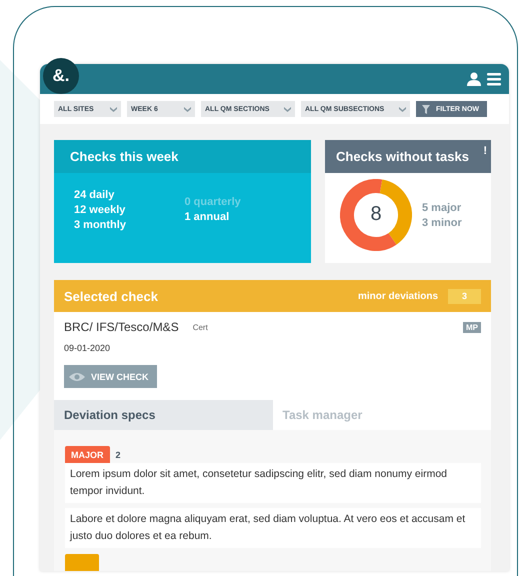 Image resolution: width=521 pixels, height=576 pixels. What do you see at coordinates (100, 225) in the screenshot?
I see `check-count: 3 monthly` at bounding box center [100, 225].